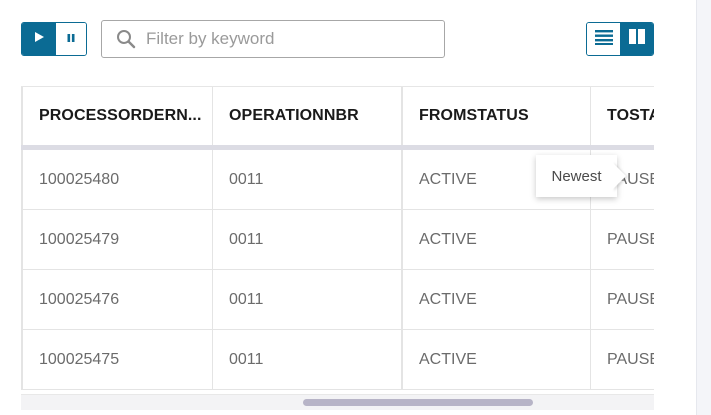 This screenshot has width=711, height=415. I want to click on table-row: 100025479 0011 ACTIVE PAUSEI, so click(337, 240).